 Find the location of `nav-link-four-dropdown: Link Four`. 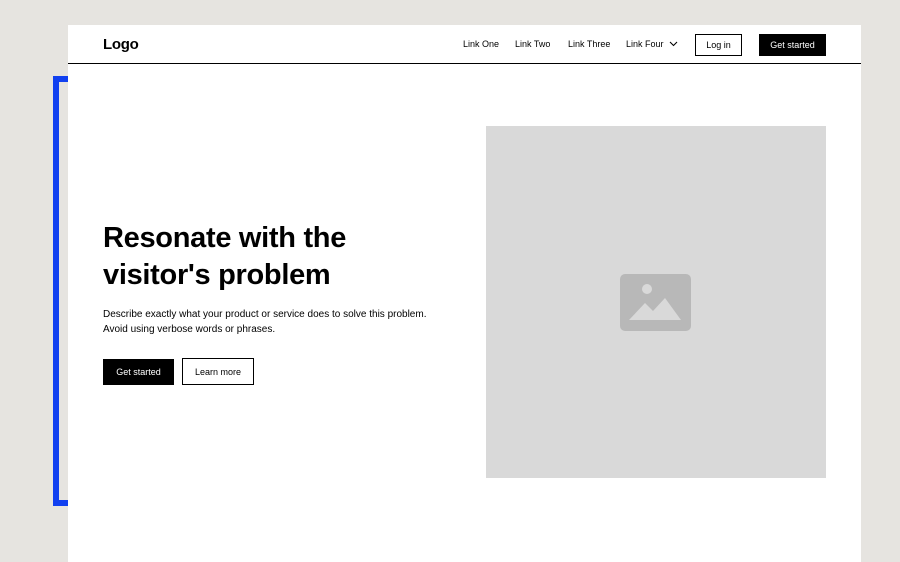

nav-link-four-dropdown: Link Four is located at coordinates (652, 44).